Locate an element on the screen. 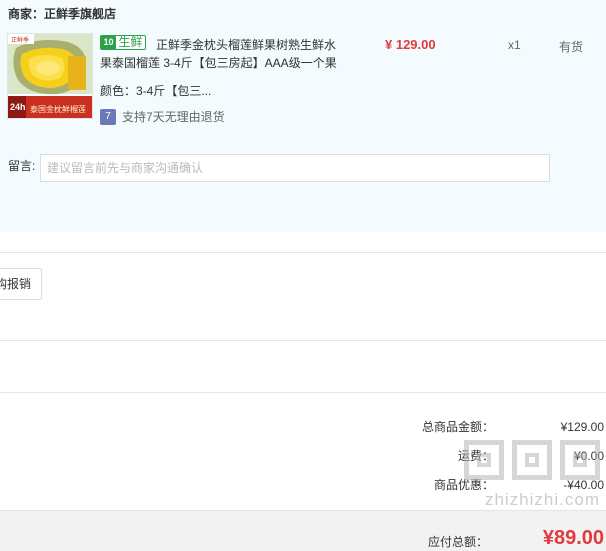  fresh-tag-label: 生鲜 is located at coordinates (130, 42).